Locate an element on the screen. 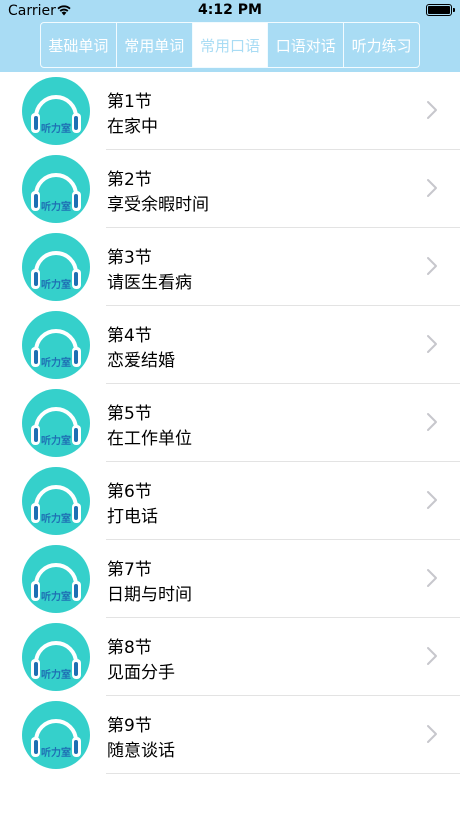  lesson-section: 第3节 is located at coordinates (129, 258).